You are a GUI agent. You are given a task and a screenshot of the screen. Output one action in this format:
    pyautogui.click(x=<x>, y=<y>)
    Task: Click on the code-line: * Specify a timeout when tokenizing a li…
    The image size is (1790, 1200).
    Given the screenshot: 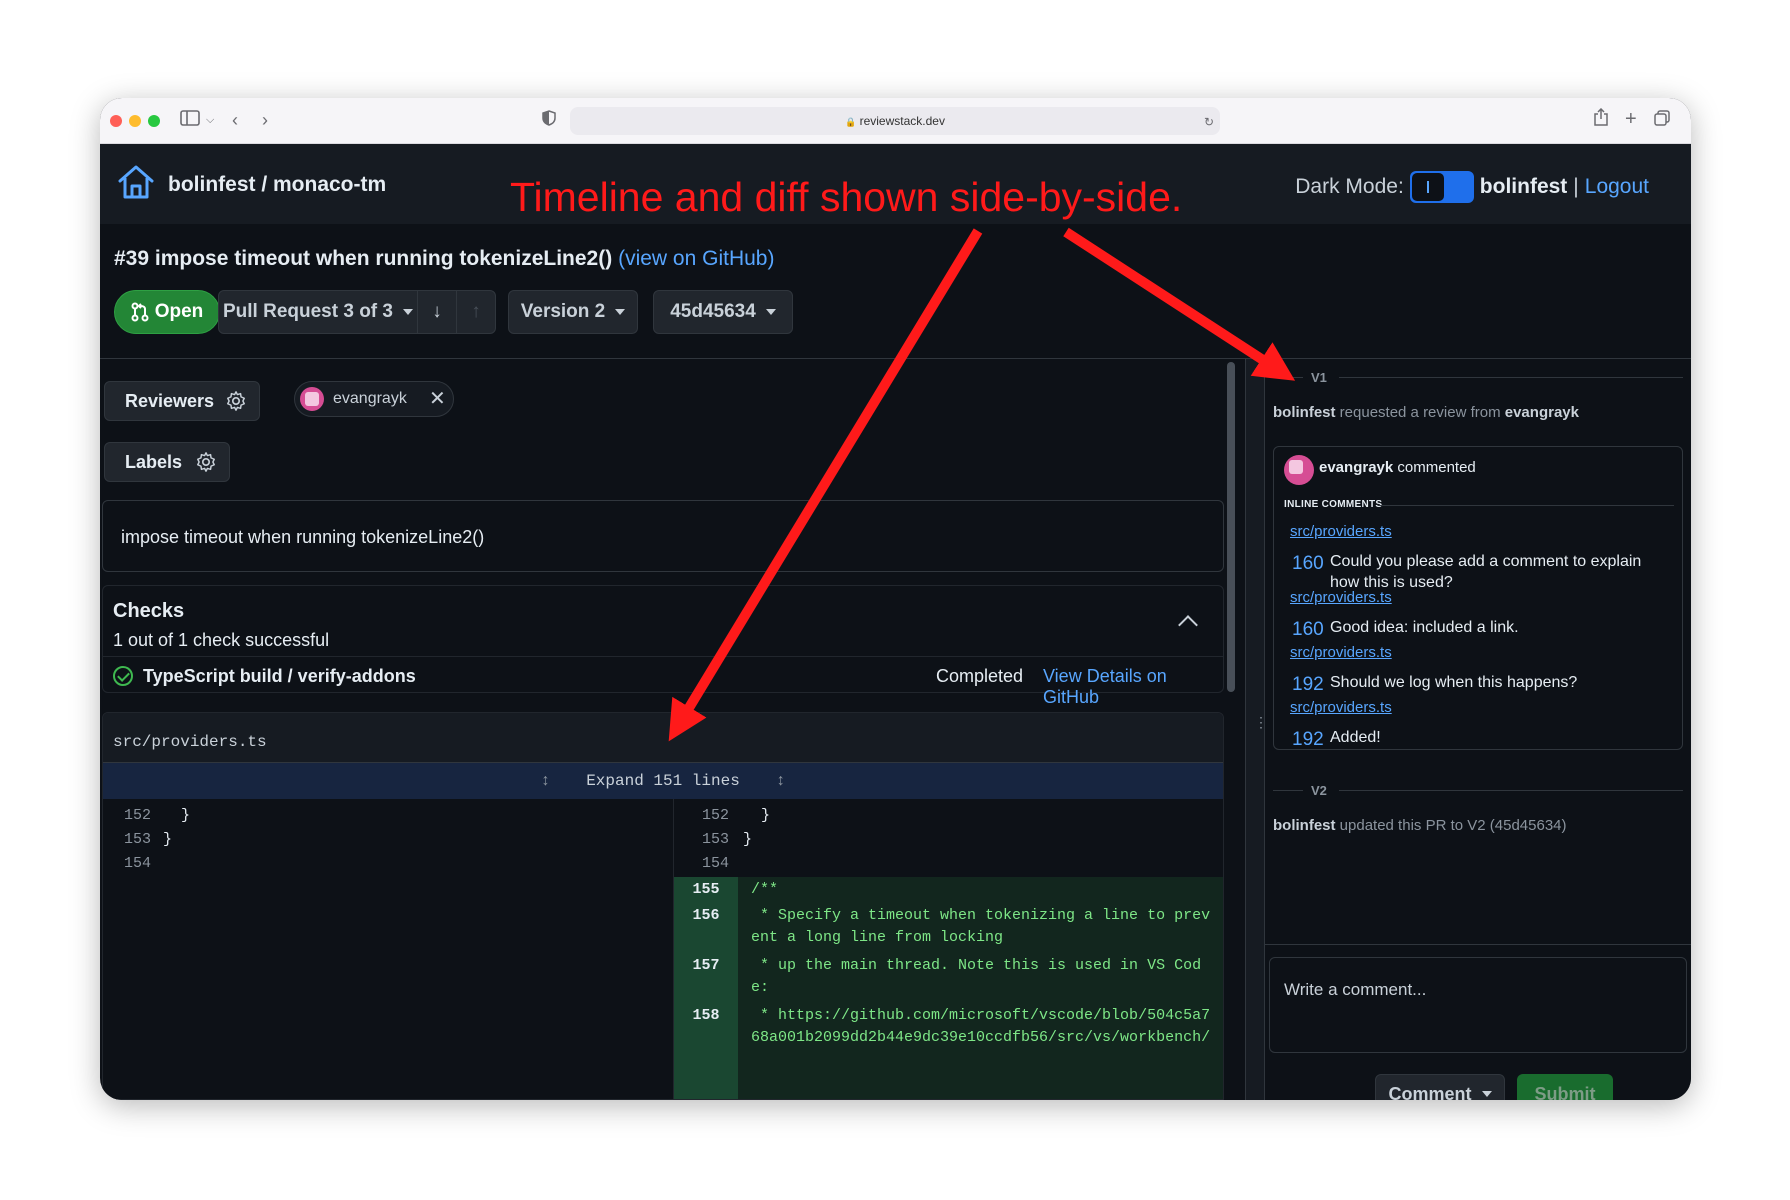 What is the action you would take?
    pyautogui.click(x=981, y=915)
    